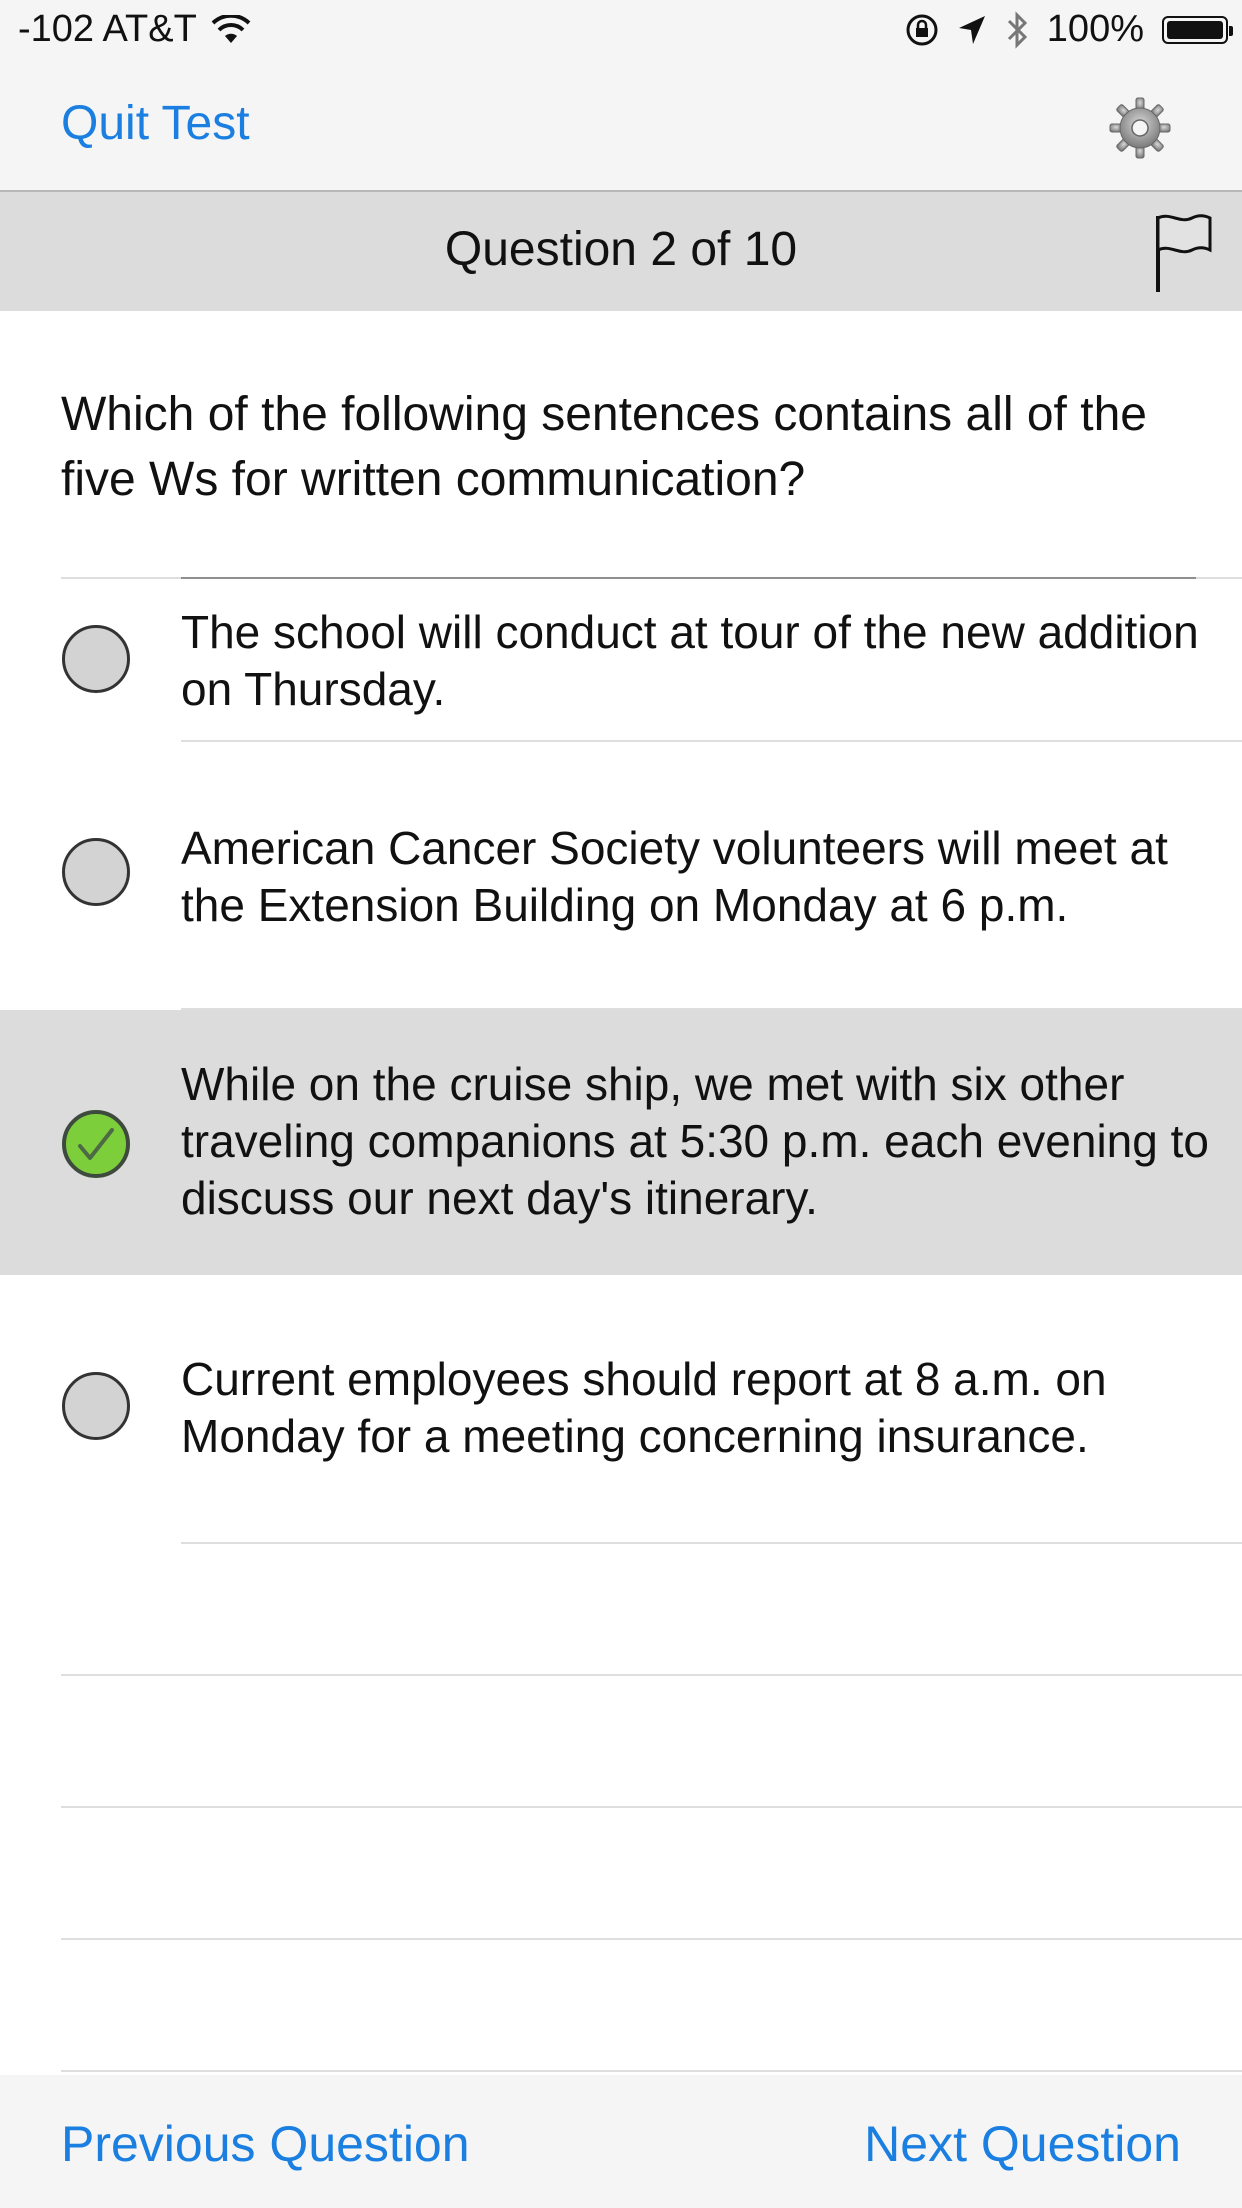 This screenshot has width=1242, height=2208. Describe the element at coordinates (1140, 128) in the screenshot. I see `gear-icon` at that location.